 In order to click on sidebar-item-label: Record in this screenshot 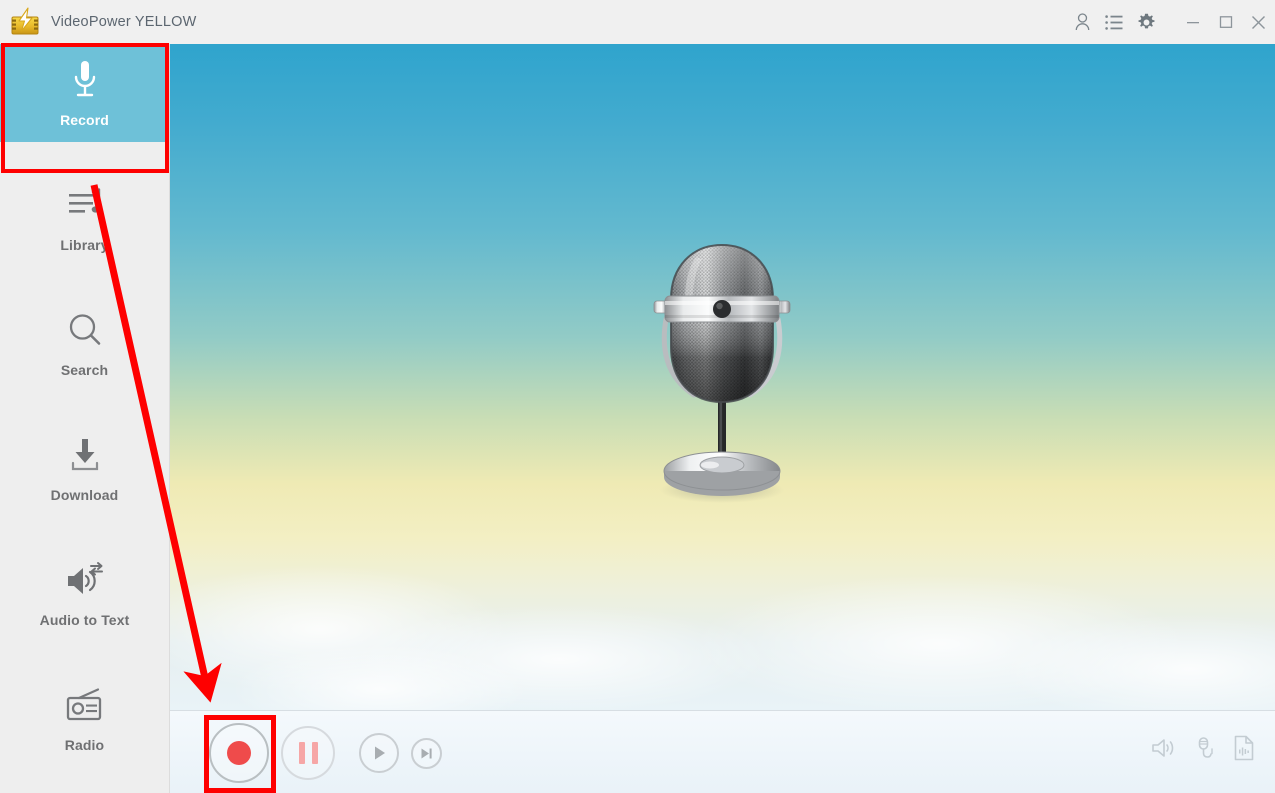, I will do `click(84, 120)`.